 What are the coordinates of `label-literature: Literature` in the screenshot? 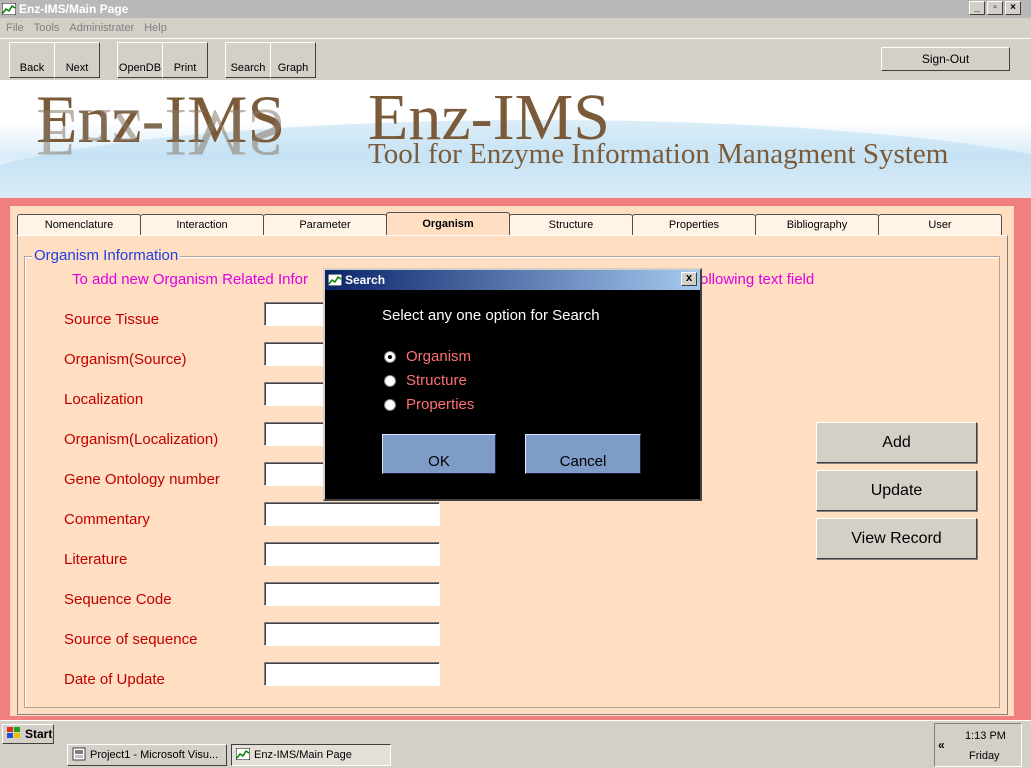 It's located at (96, 559).